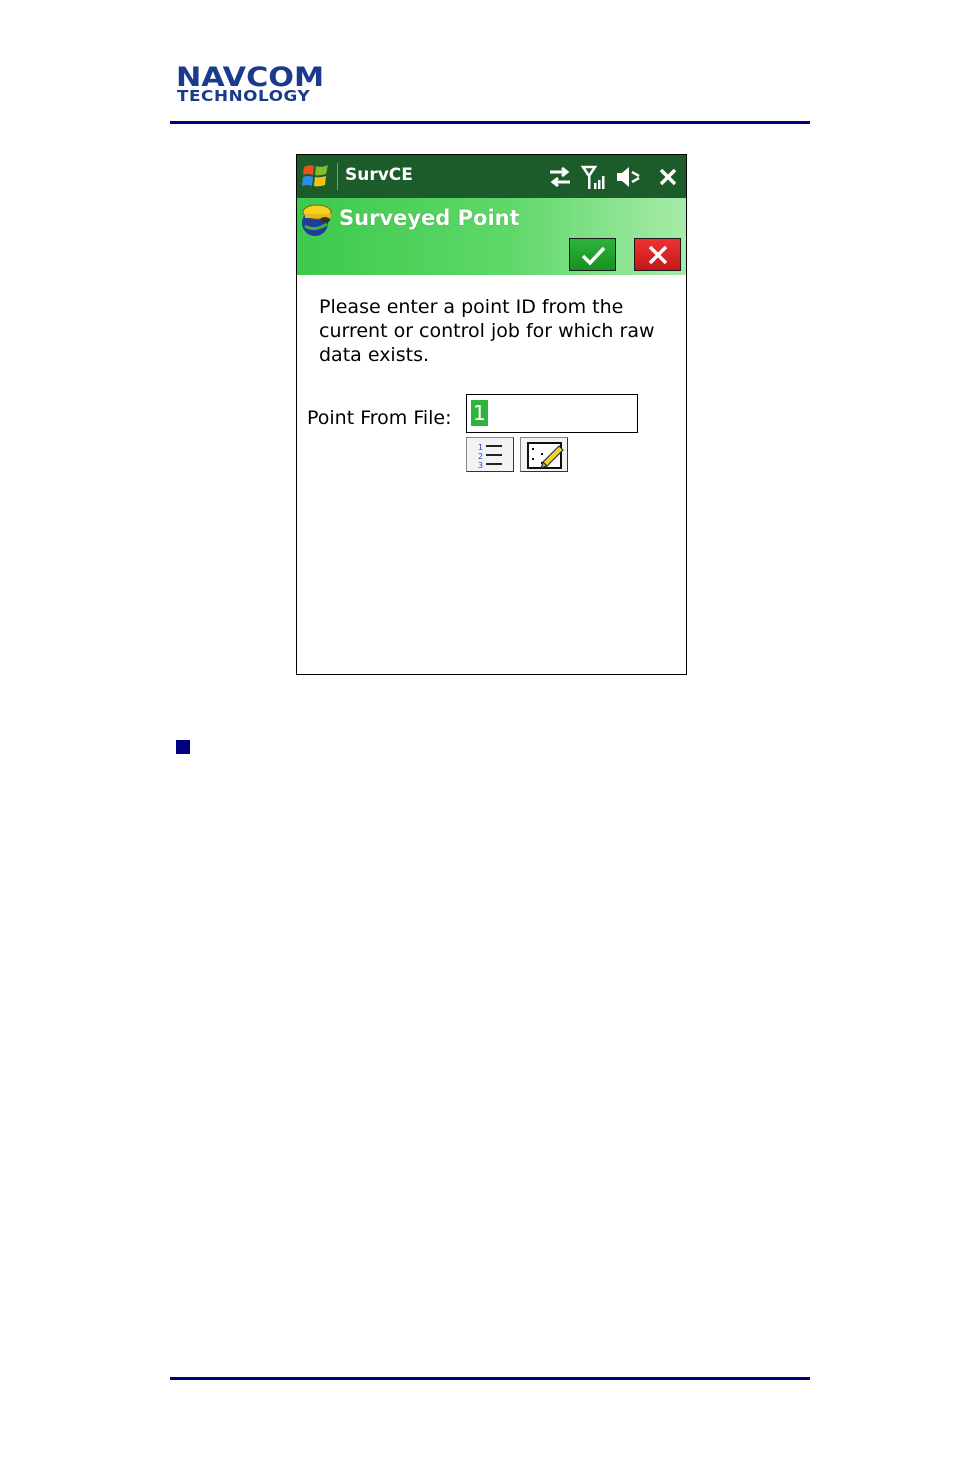  I want to click on map-pick-button, so click(544, 454).